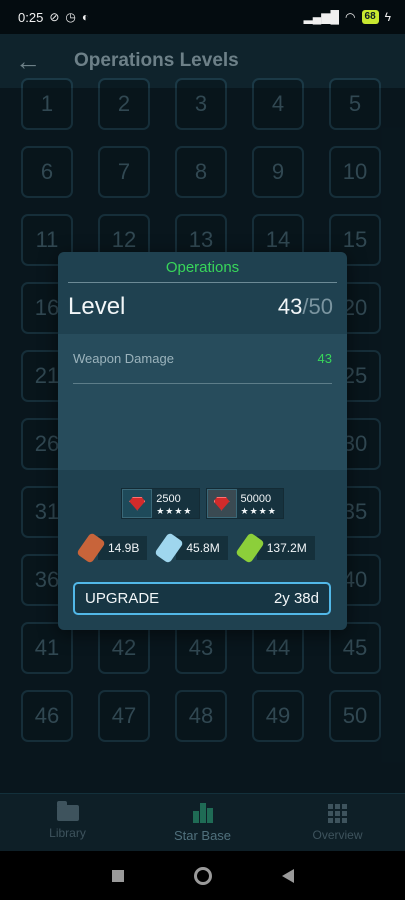 This screenshot has width=405, height=900. I want to click on system-navigation, so click(202, 875).